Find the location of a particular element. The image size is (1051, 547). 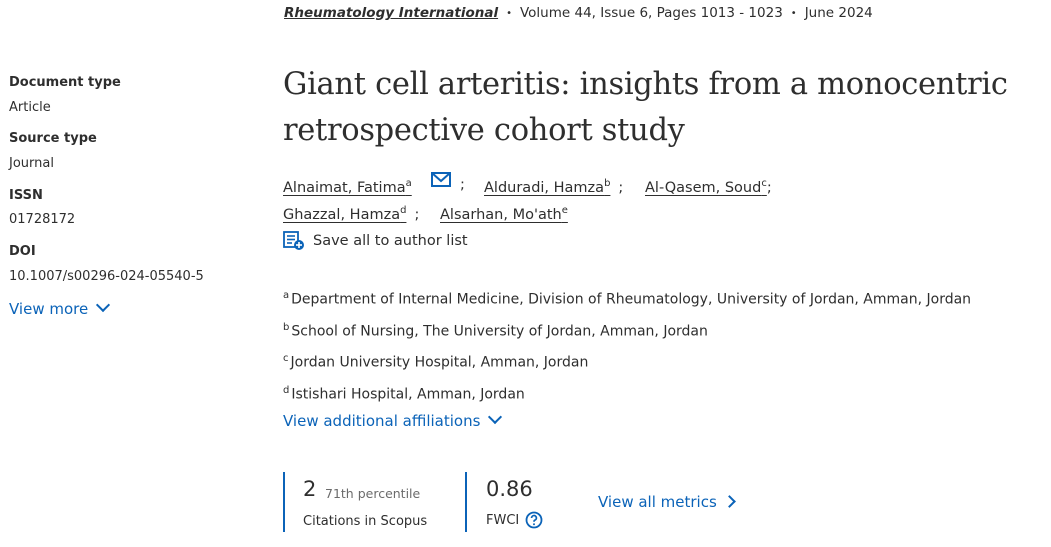

affiliation-sup: c is located at coordinates (286, 358).